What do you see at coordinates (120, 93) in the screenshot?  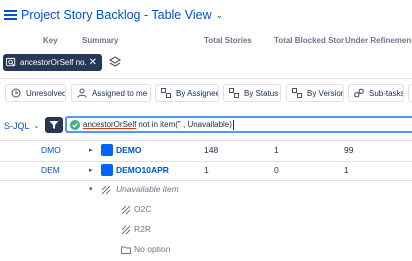 I see `quick-filter-label: Assigned to me` at bounding box center [120, 93].